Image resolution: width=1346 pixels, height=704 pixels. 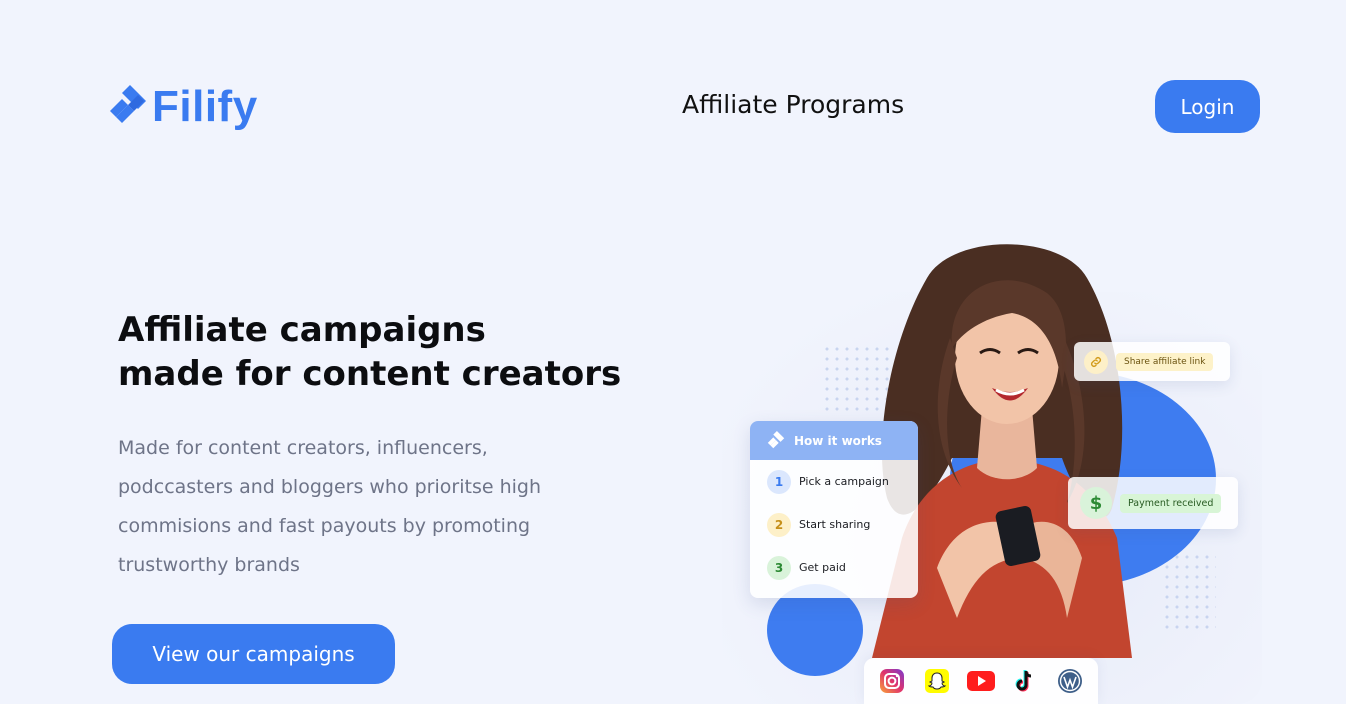 I want to click on step-item: 1 Pick a campaign, so click(x=834, y=481).